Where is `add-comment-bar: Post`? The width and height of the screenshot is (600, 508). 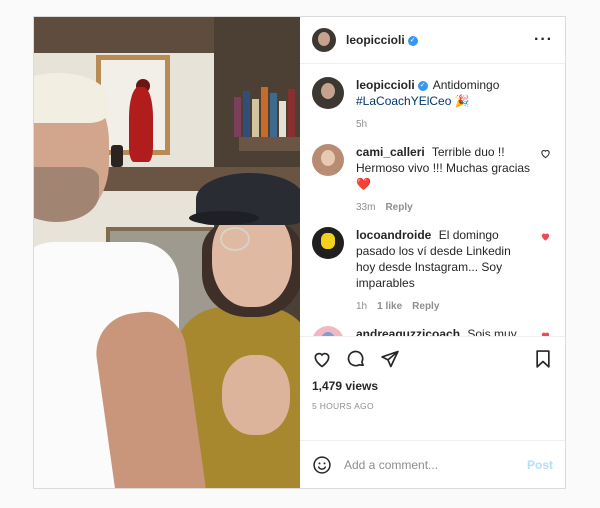
add-comment-bar: Post is located at coordinates (432, 464).